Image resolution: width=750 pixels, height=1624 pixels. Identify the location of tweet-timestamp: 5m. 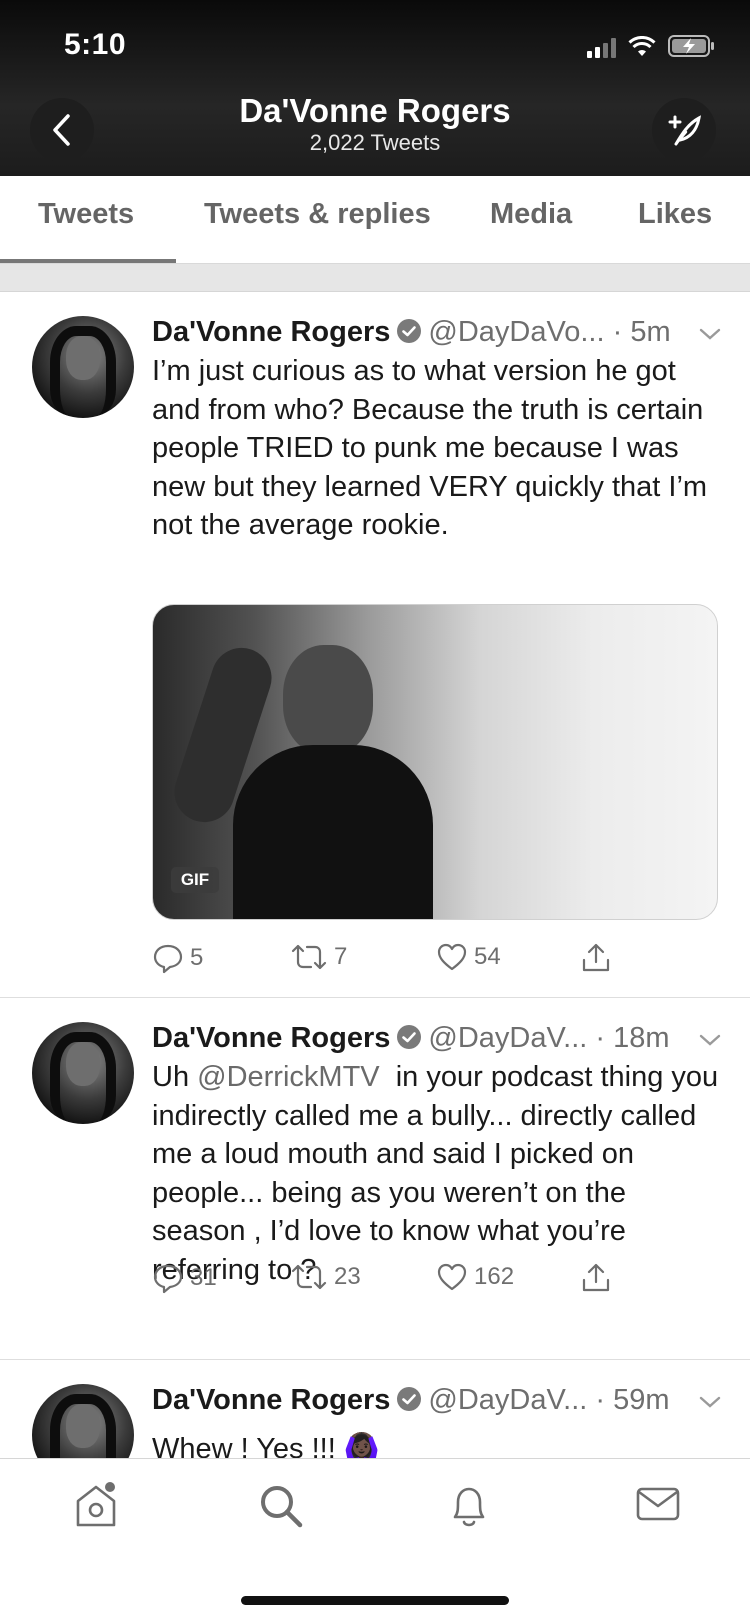
(650, 332).